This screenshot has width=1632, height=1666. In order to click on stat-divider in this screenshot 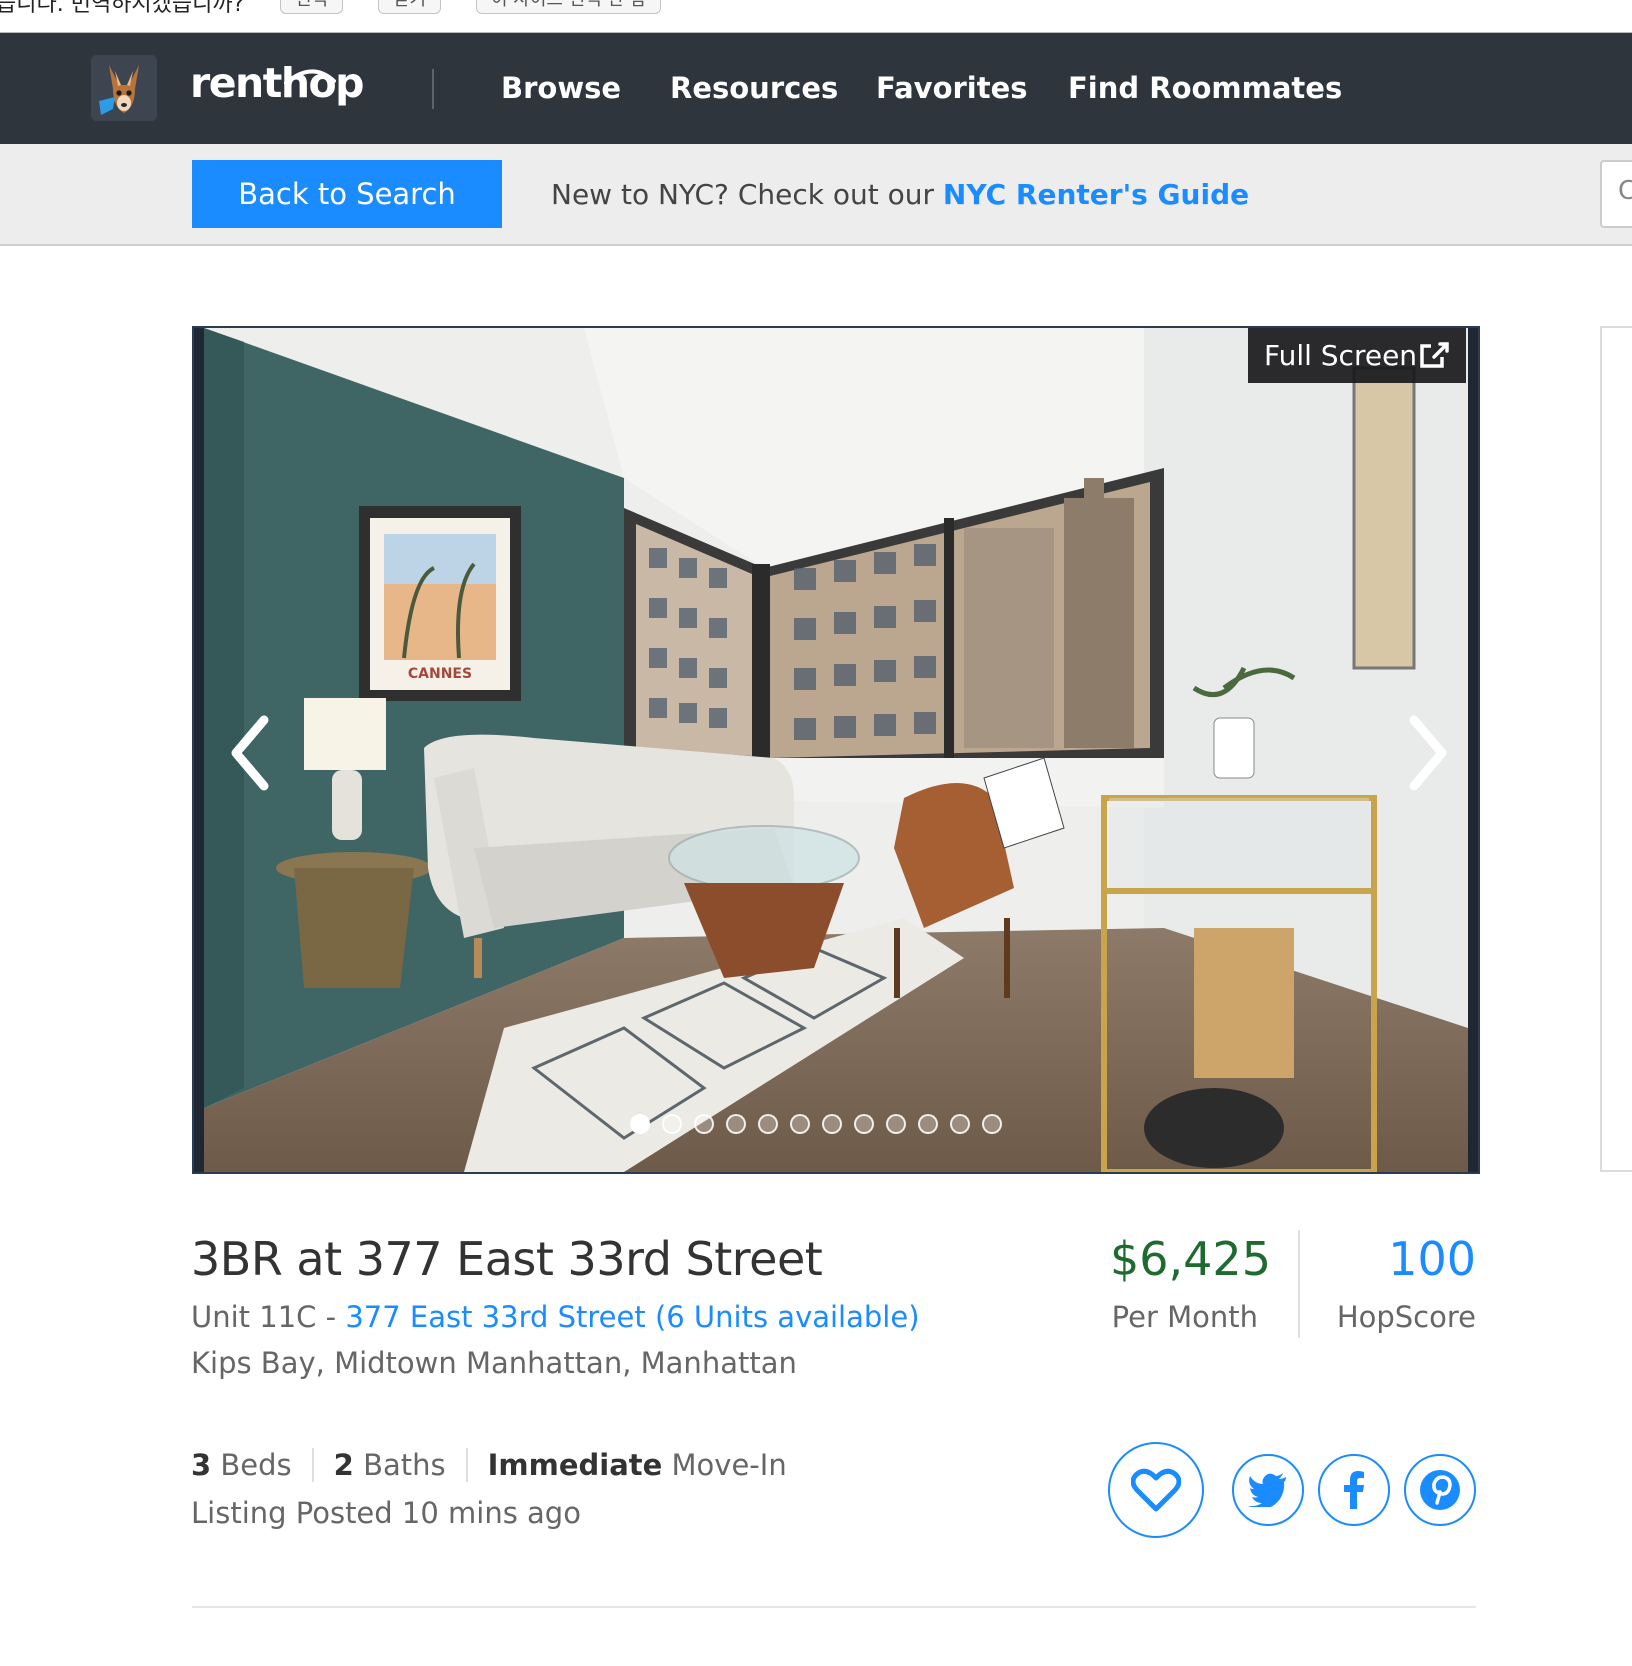, I will do `click(1299, 1284)`.